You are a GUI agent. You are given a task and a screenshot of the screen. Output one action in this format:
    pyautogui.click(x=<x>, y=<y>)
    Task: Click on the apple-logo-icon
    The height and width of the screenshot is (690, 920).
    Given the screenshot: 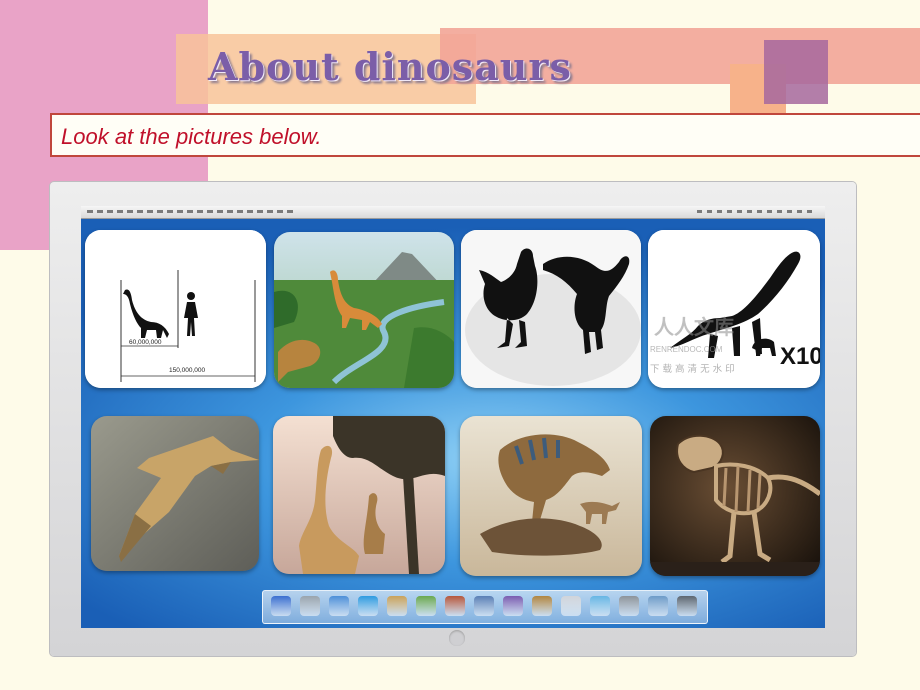 What is the action you would take?
    pyautogui.click(x=457, y=638)
    